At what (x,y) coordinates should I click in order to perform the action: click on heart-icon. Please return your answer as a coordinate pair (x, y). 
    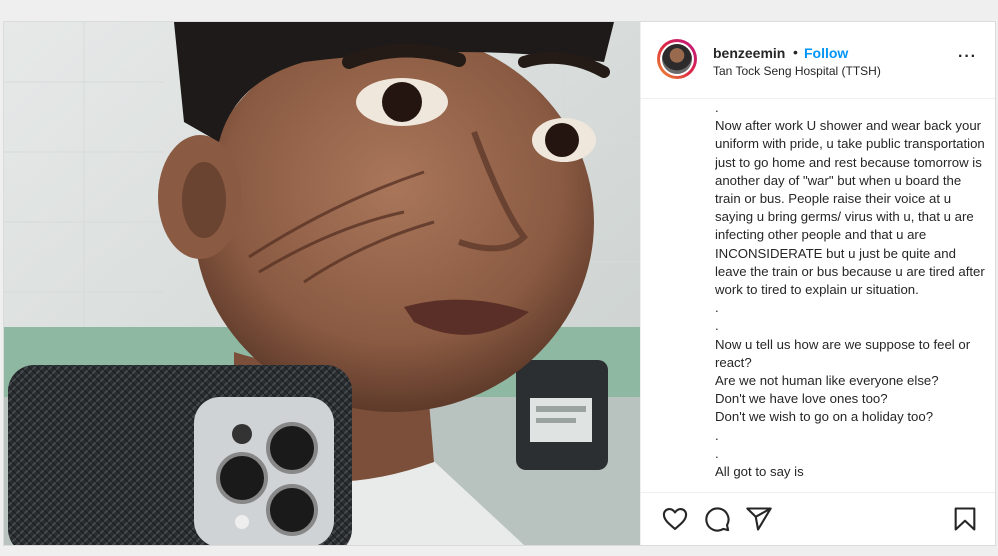
    Looking at the image, I should click on (675, 519).